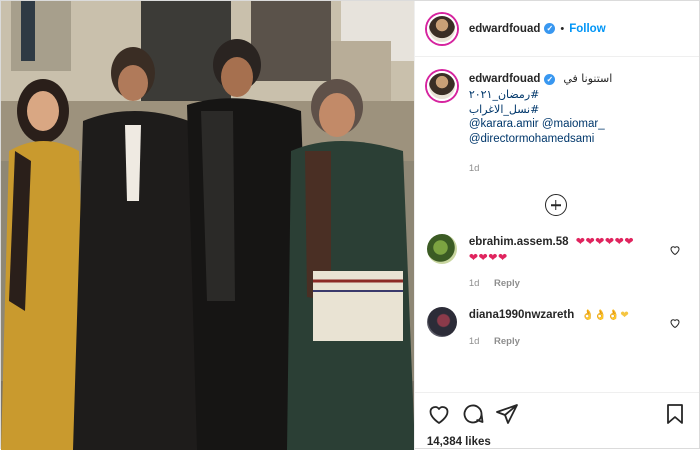 The height and width of the screenshot is (450, 700). I want to click on comment-username: diana1990nwzareth, so click(521, 315).